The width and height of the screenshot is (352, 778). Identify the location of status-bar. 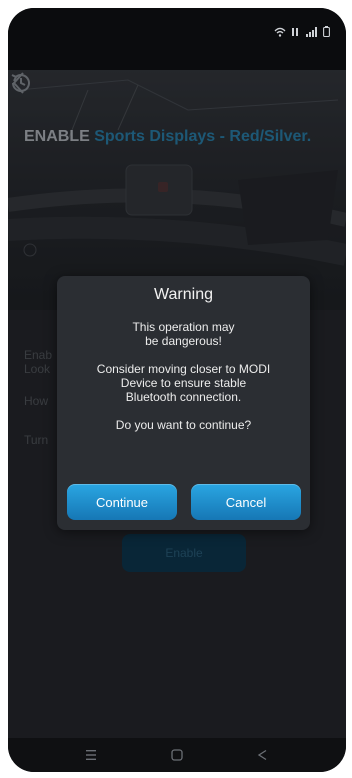
(177, 32).